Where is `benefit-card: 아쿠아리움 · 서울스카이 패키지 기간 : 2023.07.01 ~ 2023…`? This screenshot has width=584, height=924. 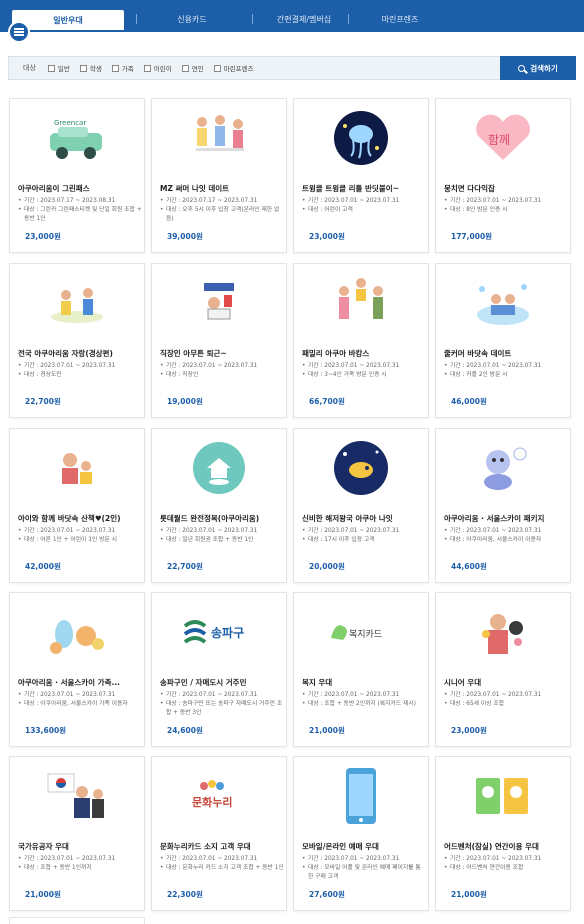 benefit-card: 아쿠아리움 · 서울스카이 패키지 기간 : 2023.07.01 ~ 2023… is located at coordinates (503, 505).